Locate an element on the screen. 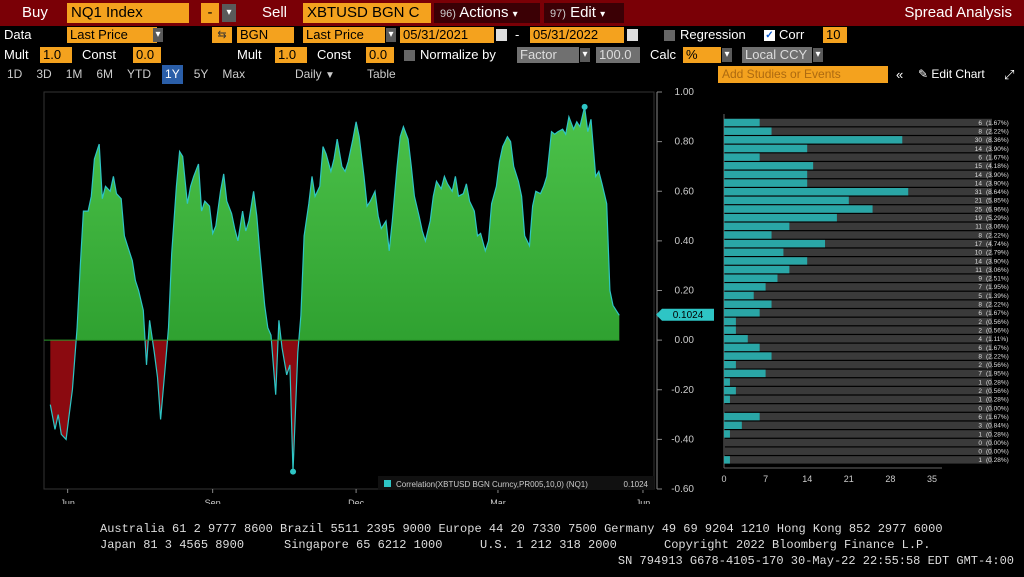  x-tick-label: Dec is located at coordinates (356, 501).